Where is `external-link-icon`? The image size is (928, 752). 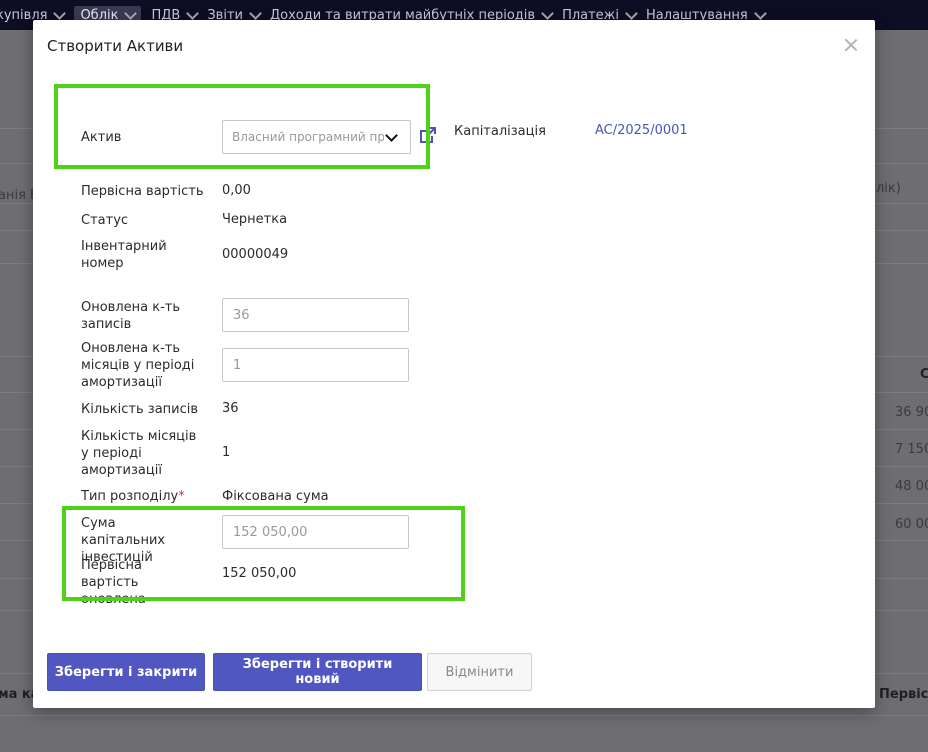 external-link-icon is located at coordinates (428, 135).